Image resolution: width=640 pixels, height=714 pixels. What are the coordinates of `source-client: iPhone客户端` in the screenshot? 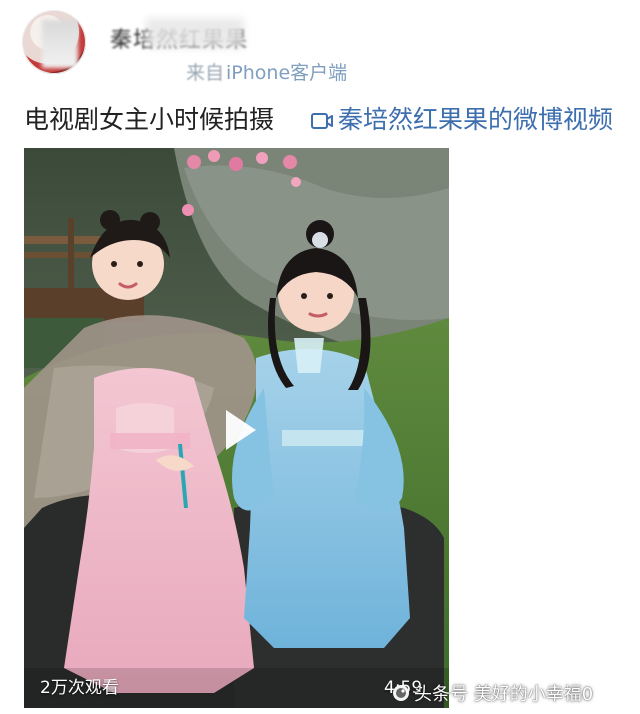 It's located at (286, 73).